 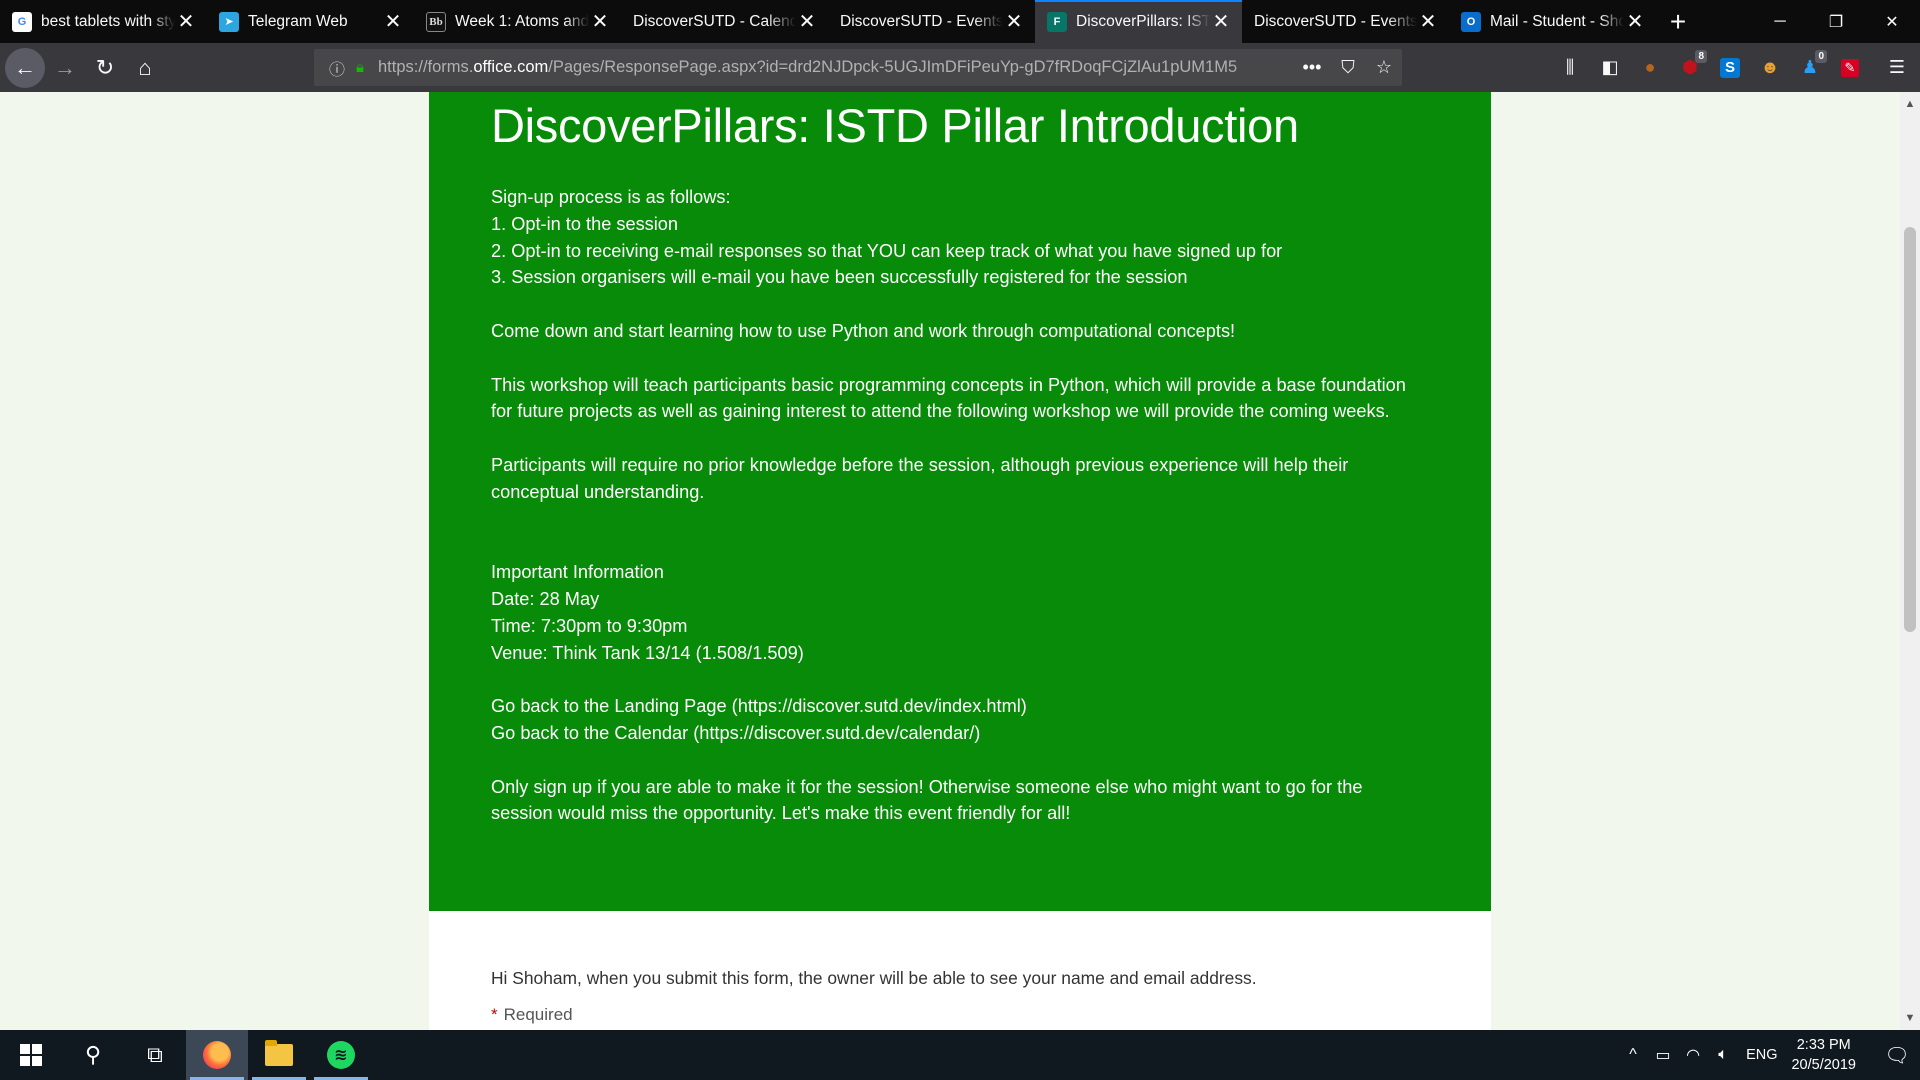 What do you see at coordinates (1690, 68) in the screenshot?
I see `ublock-icon: ⬢ 8` at bounding box center [1690, 68].